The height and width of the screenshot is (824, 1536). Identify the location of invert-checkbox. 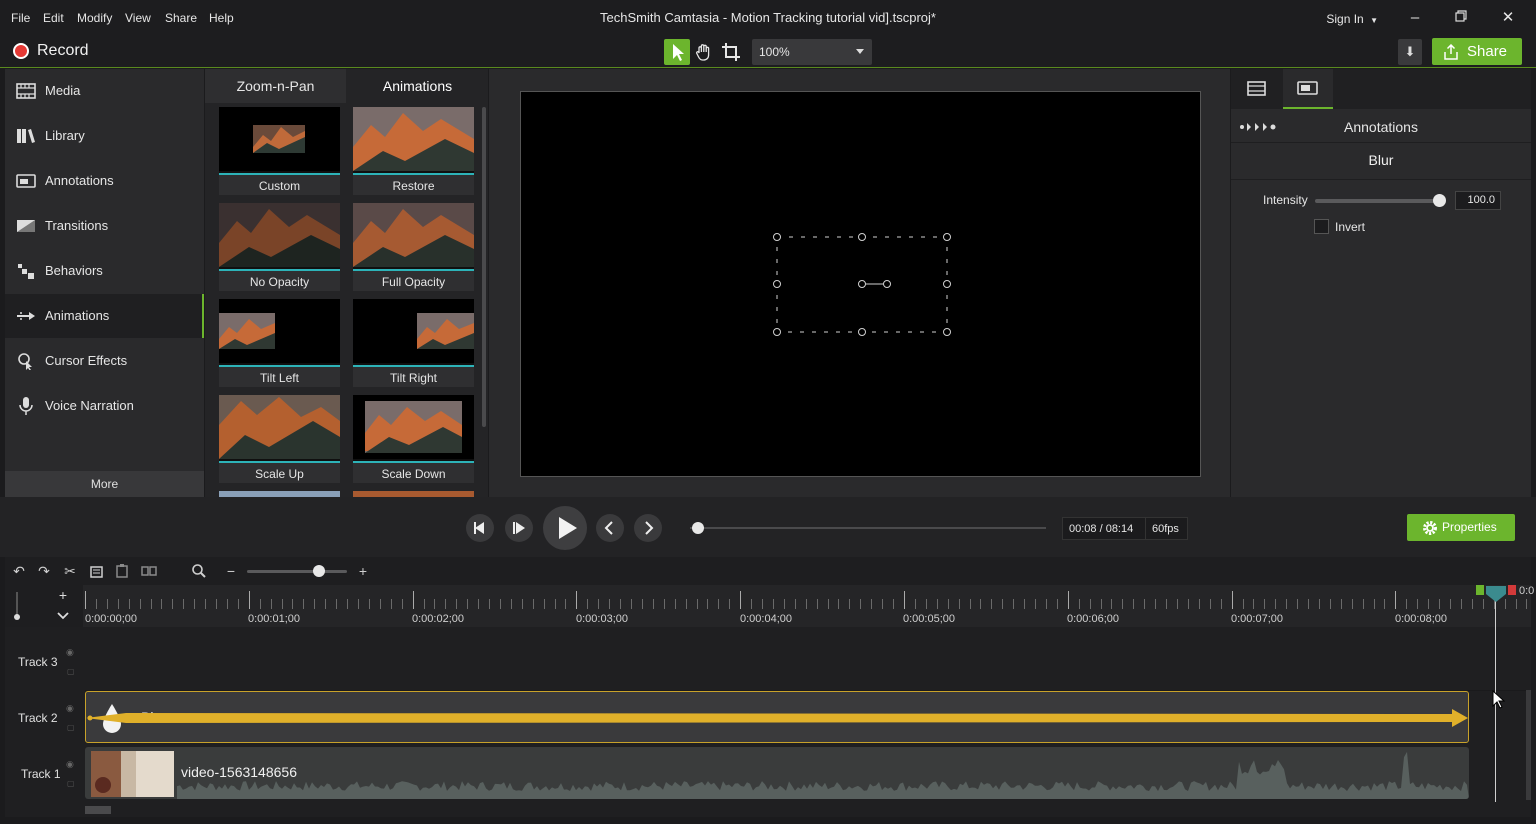
(1321, 226).